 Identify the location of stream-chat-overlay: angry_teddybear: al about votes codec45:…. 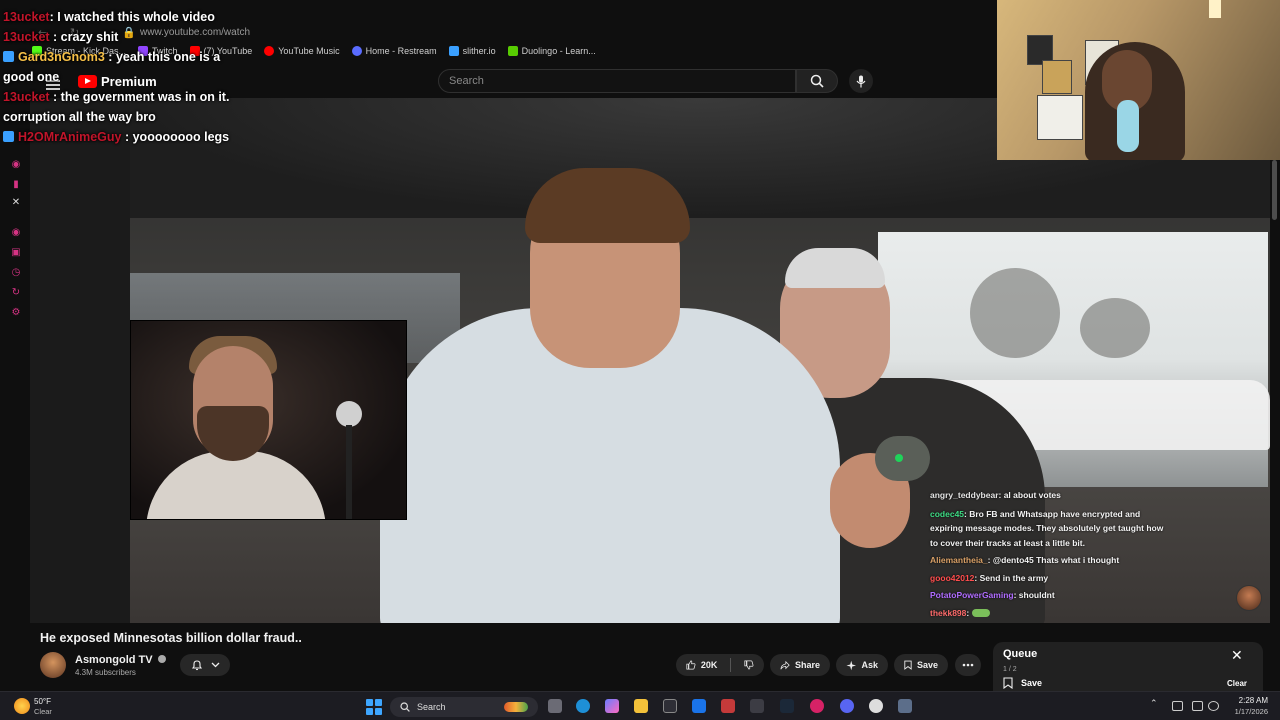
(1050, 554).